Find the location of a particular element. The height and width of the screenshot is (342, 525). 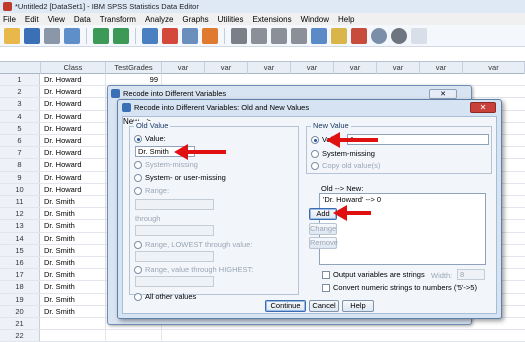

find-icon is located at coordinates (239, 35).